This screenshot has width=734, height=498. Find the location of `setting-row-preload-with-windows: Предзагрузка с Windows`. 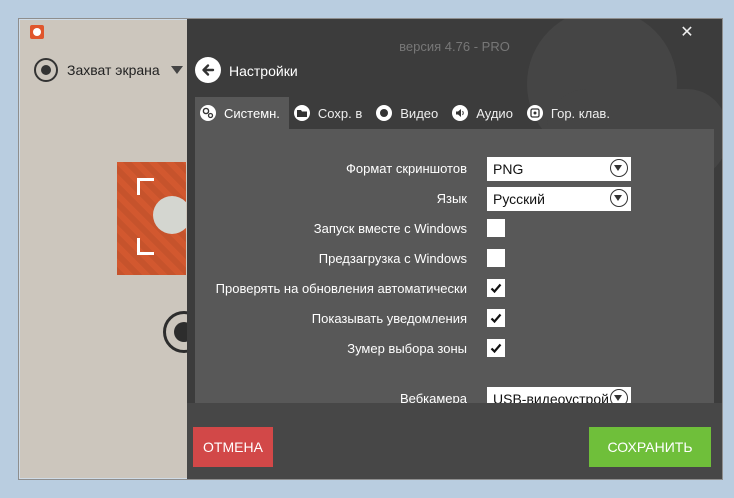

setting-row-preload-with-windows: Предзагрузка с Windows is located at coordinates (454, 259).